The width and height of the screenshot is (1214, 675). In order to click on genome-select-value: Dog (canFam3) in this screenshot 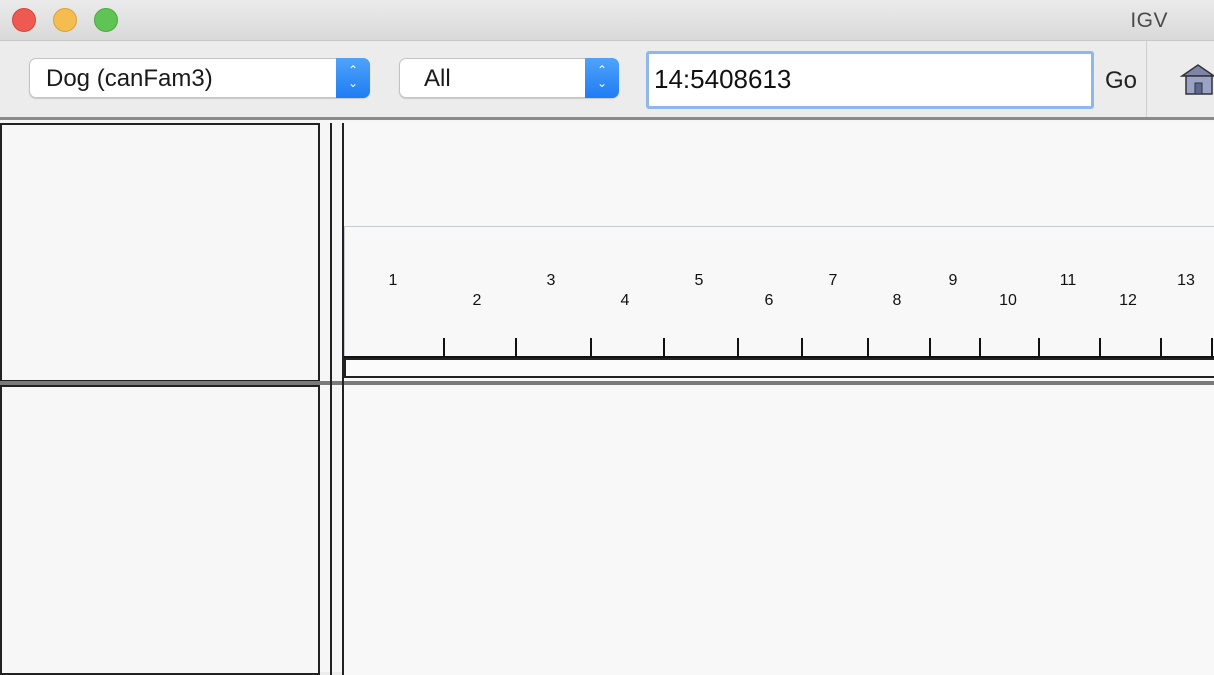, I will do `click(129, 78)`.